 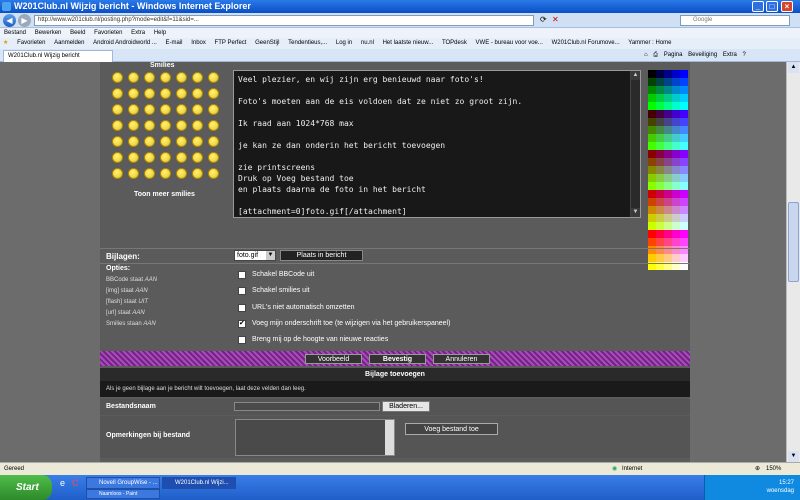 I want to click on quicklaunch-ie-icon: e, so click(x=62, y=483).